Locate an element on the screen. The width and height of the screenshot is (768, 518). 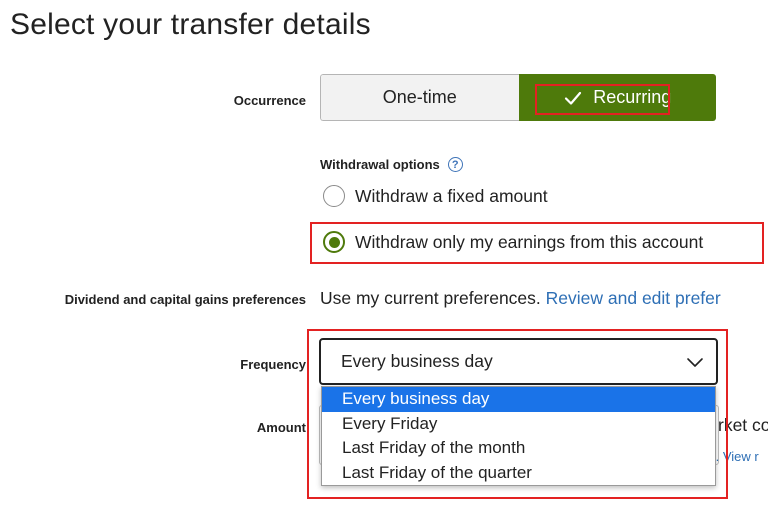
recurring-button: Recurring is located at coordinates (617, 97).